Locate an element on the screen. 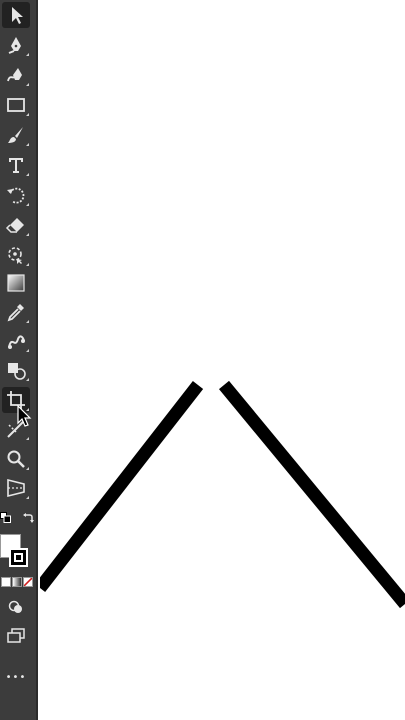 Image resolution: width=405 pixels, height=720 pixels. paintbrush-tool is located at coordinates (16, 135).